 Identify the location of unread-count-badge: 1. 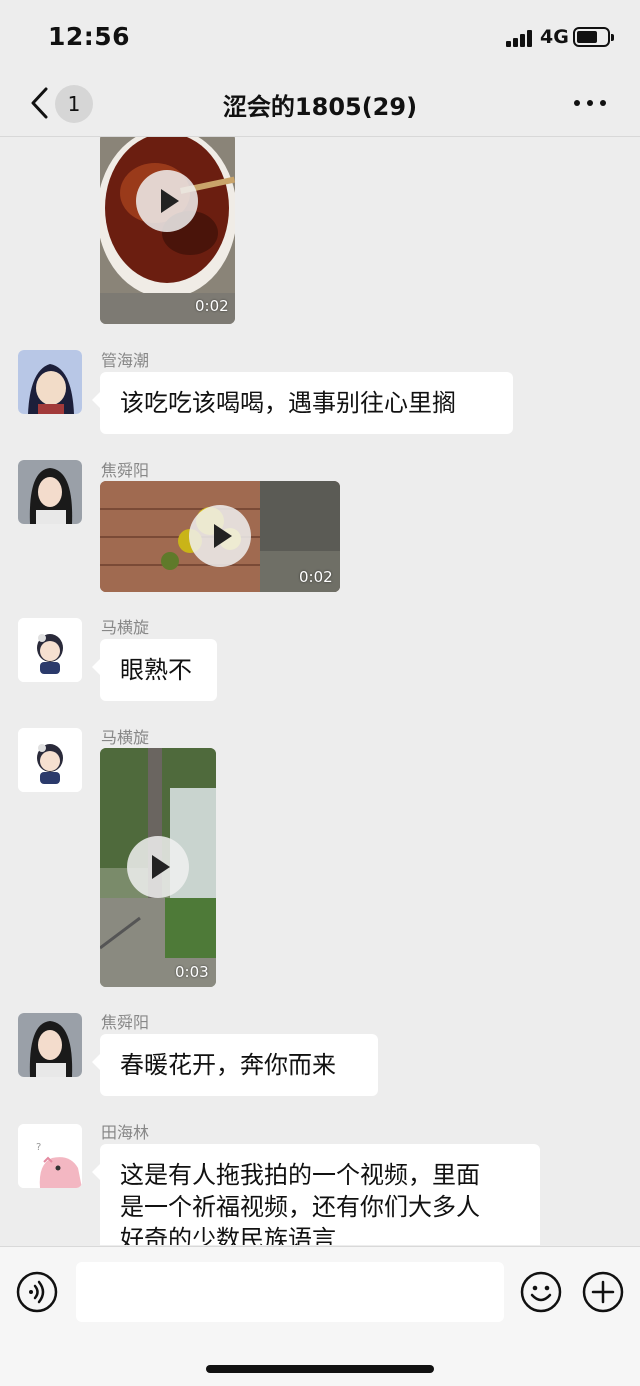
(74, 104).